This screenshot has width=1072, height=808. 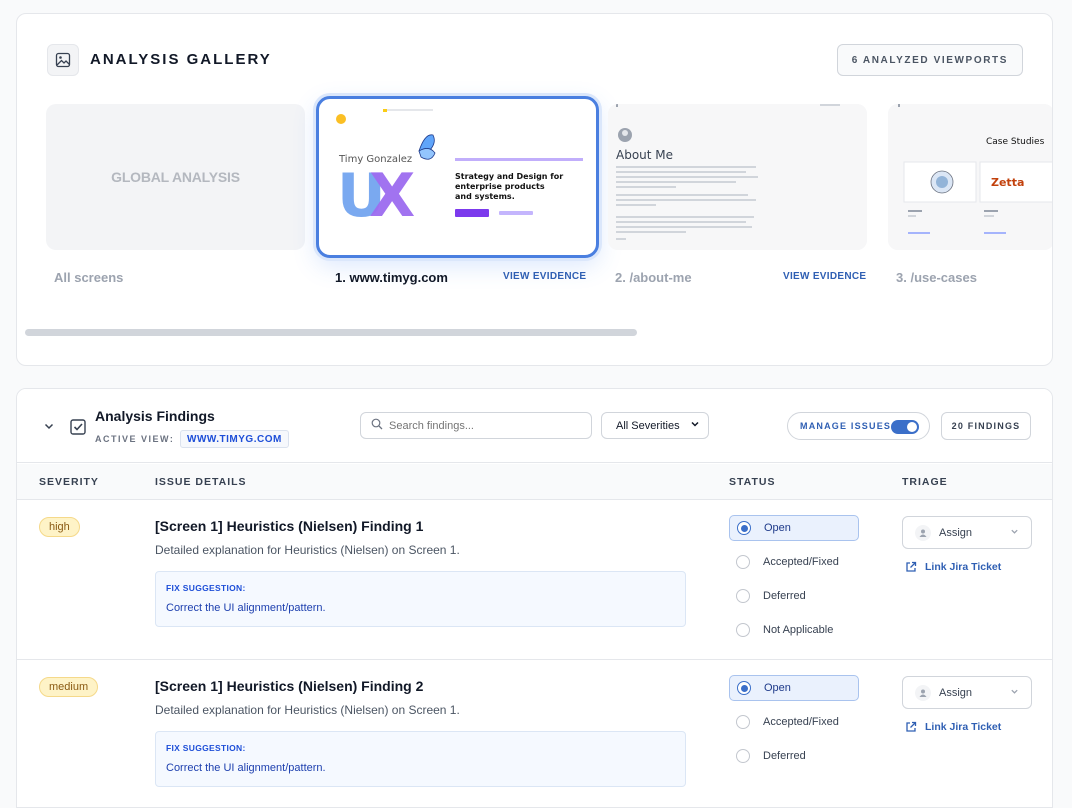 I want to click on screen-2-preview-art: About Me, so click(x=737, y=177).